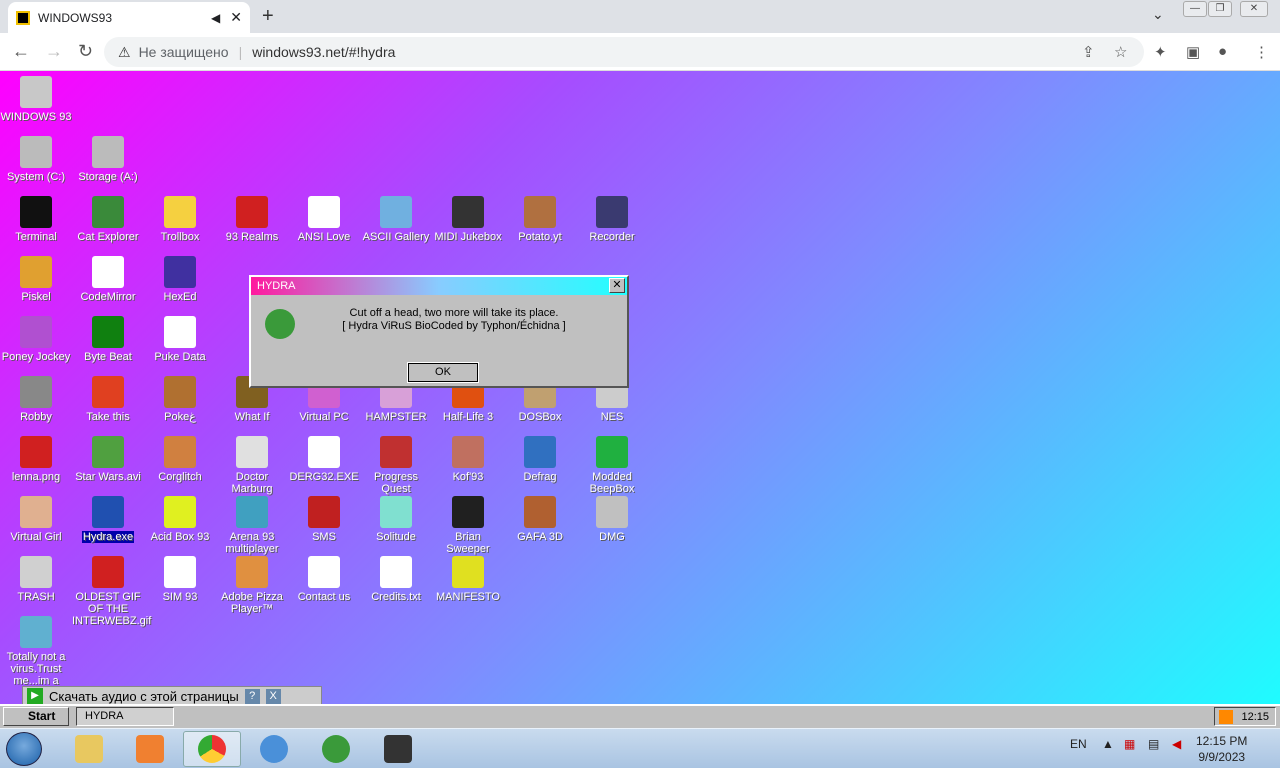 The height and width of the screenshot is (768, 1280). Describe the element at coordinates (85, 51) in the screenshot. I see `reload-icon: ↻` at that location.